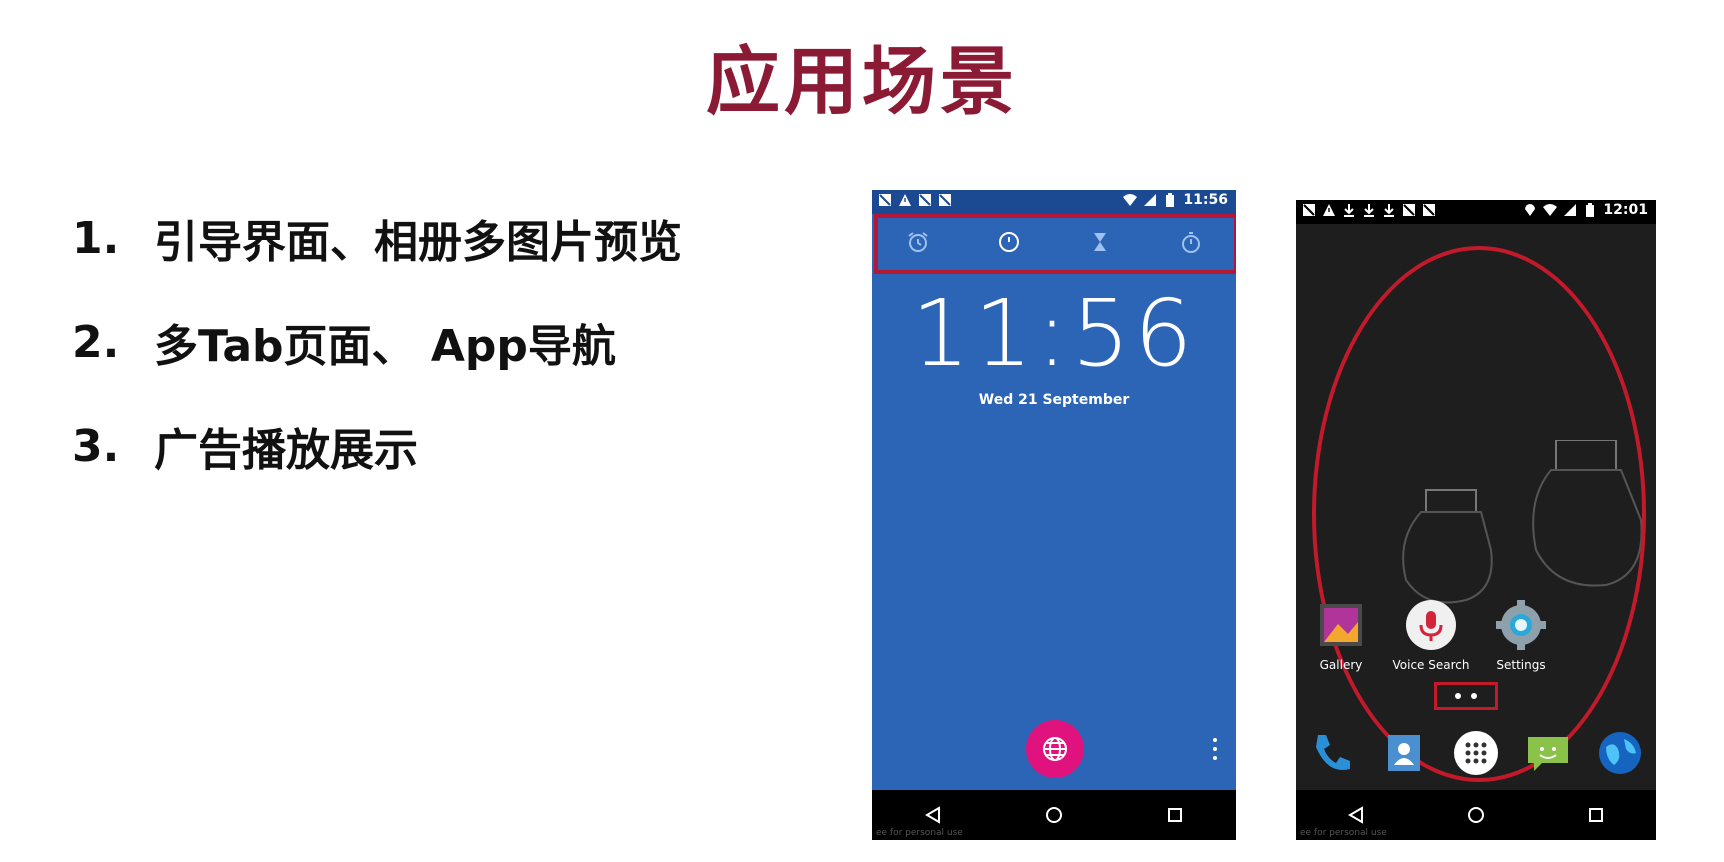  What do you see at coordinates (1341, 665) in the screenshot?
I see `app-label: Gallery` at bounding box center [1341, 665].